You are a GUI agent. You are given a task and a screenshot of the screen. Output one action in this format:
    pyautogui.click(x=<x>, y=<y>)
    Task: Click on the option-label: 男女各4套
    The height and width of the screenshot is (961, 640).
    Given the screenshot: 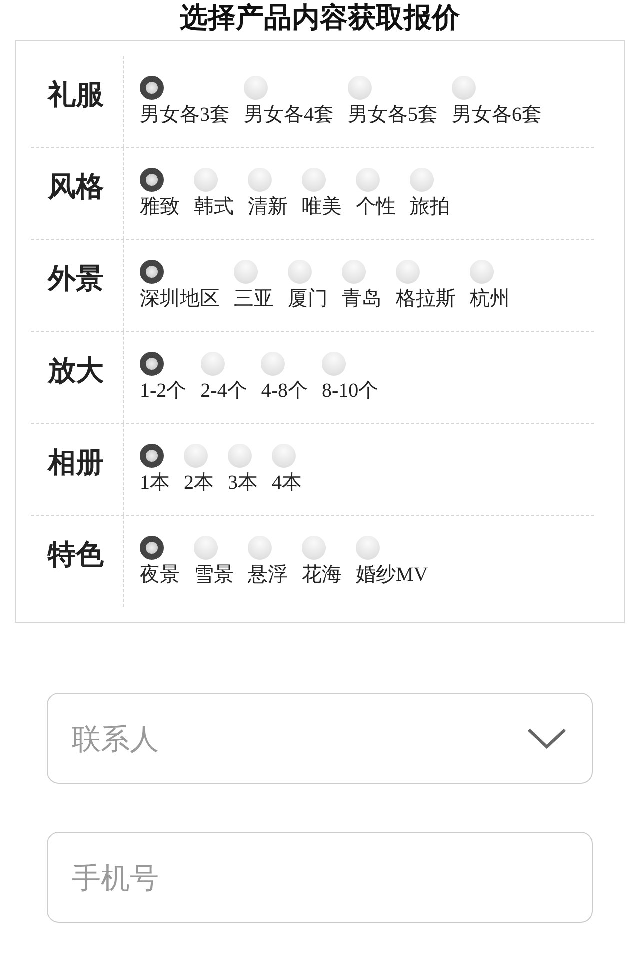 What is the action you would take?
    pyautogui.click(x=289, y=114)
    